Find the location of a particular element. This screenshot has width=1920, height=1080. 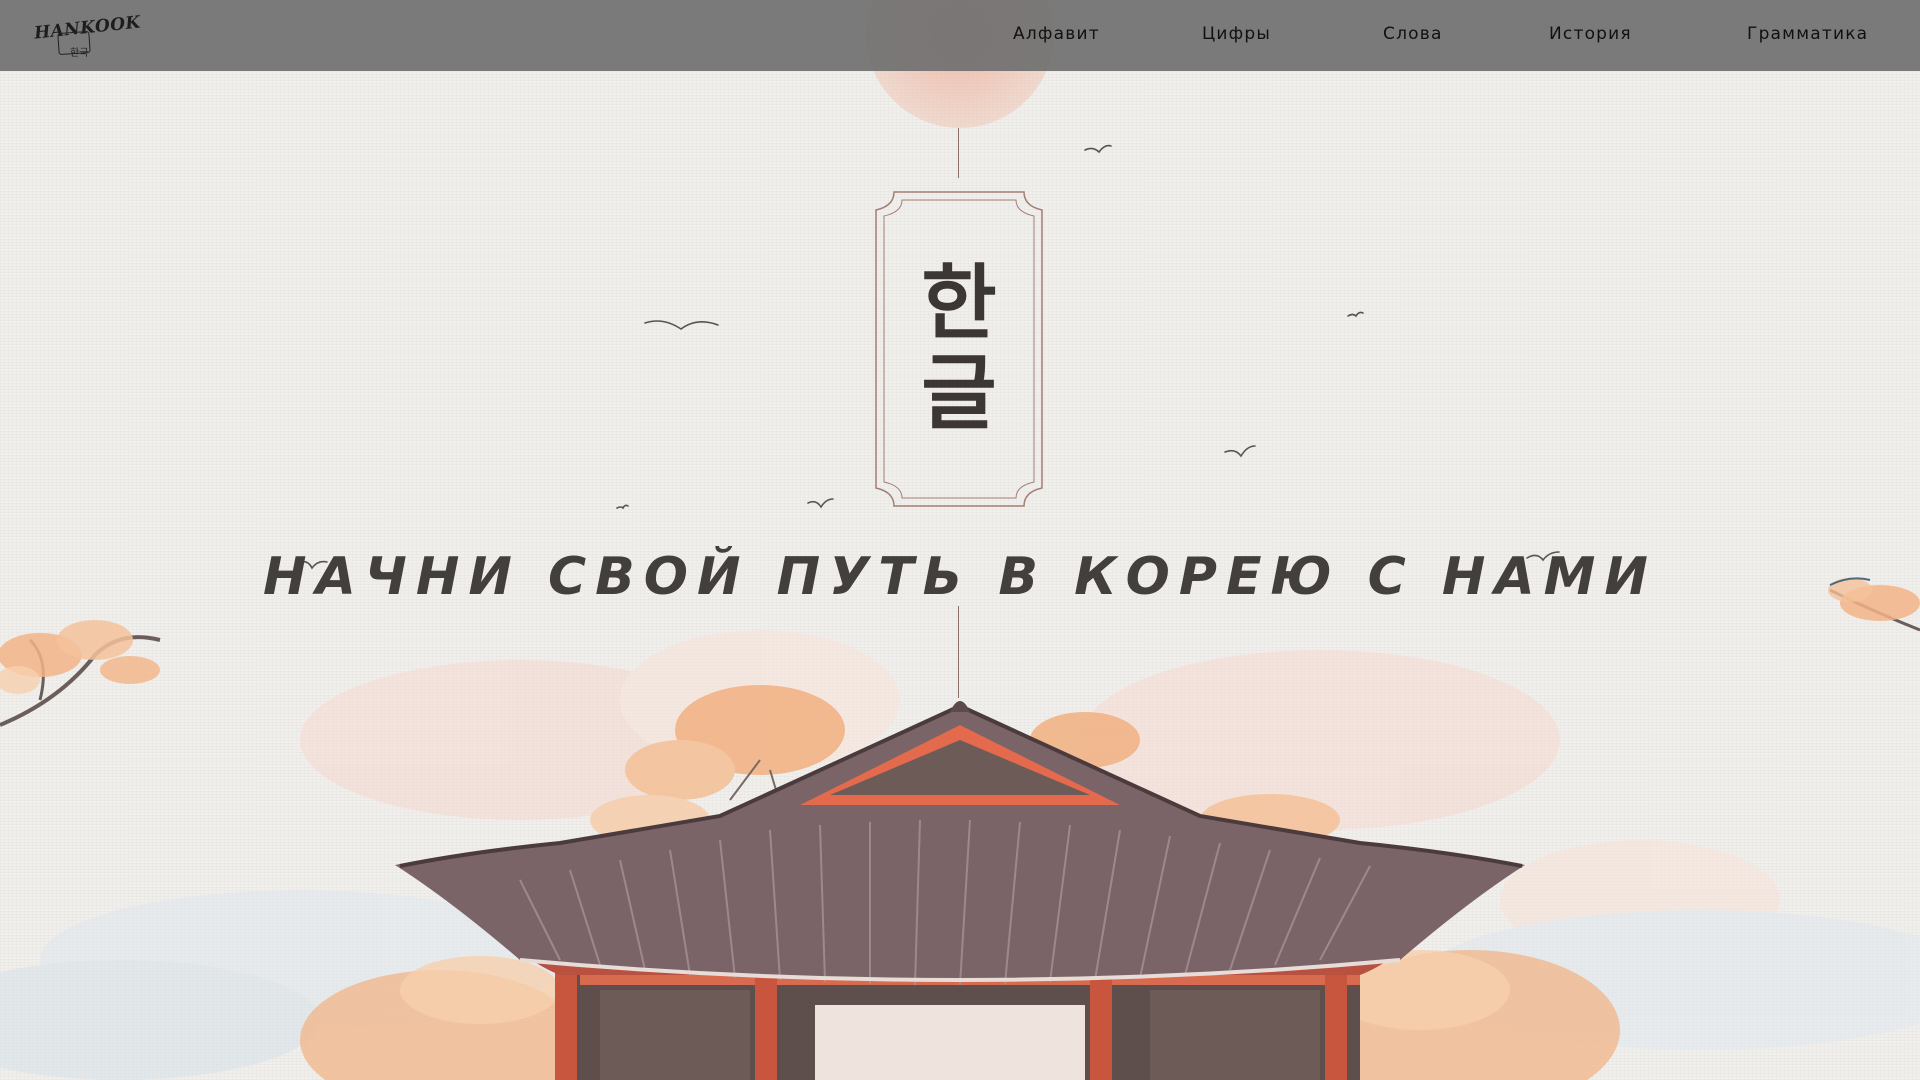

plaque-char-han: 한 is located at coordinates (959, 303).